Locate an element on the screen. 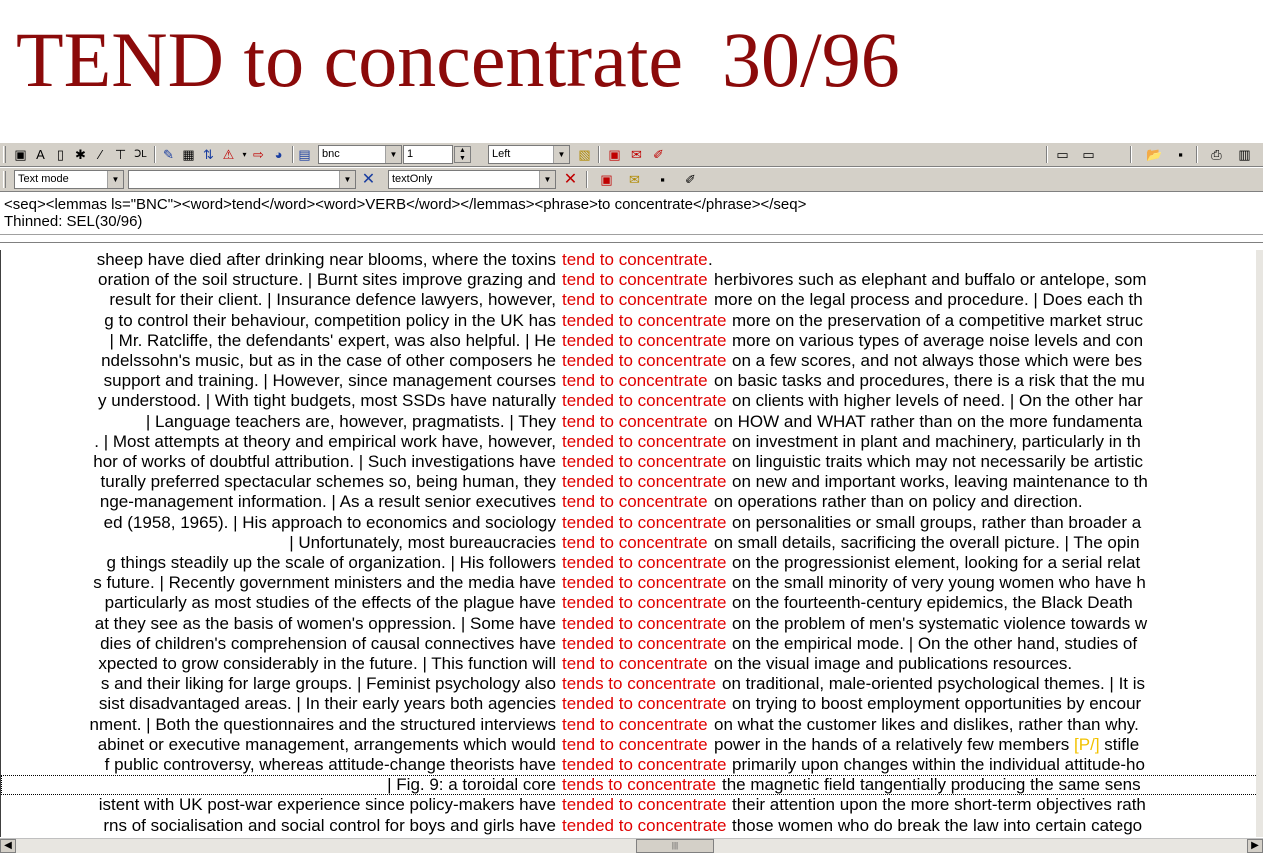  panels-icon: ▥ is located at coordinates (1244, 154).